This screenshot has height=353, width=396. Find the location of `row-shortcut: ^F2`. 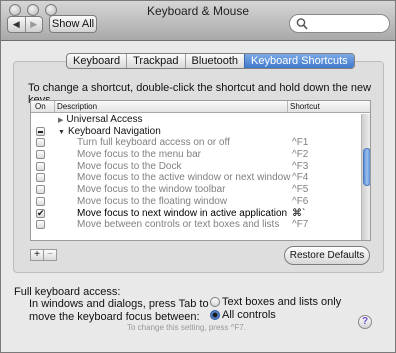

row-shortcut: ^F2 is located at coordinates (300, 155).